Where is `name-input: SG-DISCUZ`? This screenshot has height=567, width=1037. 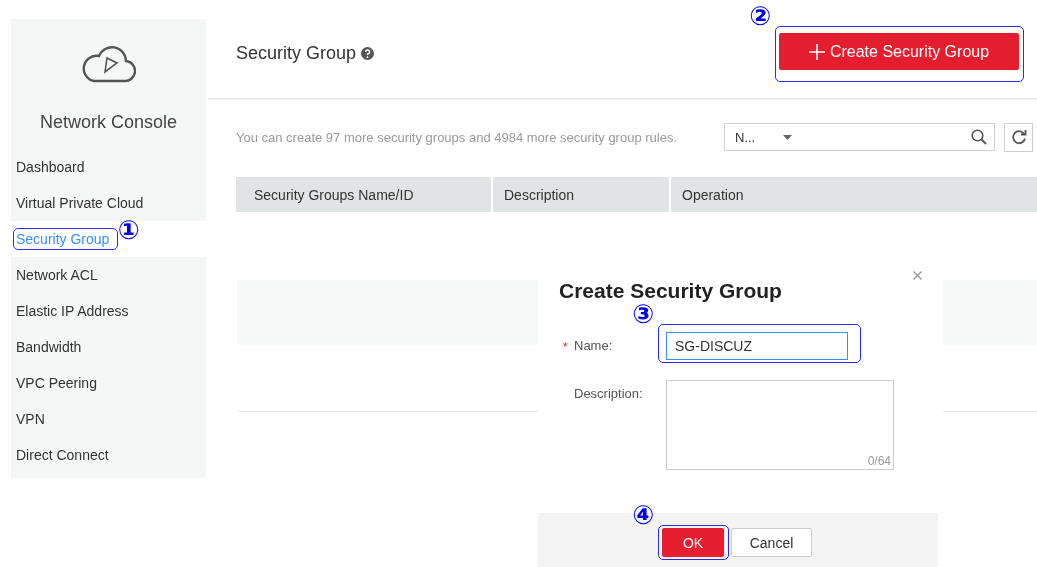 name-input: SG-DISCUZ is located at coordinates (757, 346).